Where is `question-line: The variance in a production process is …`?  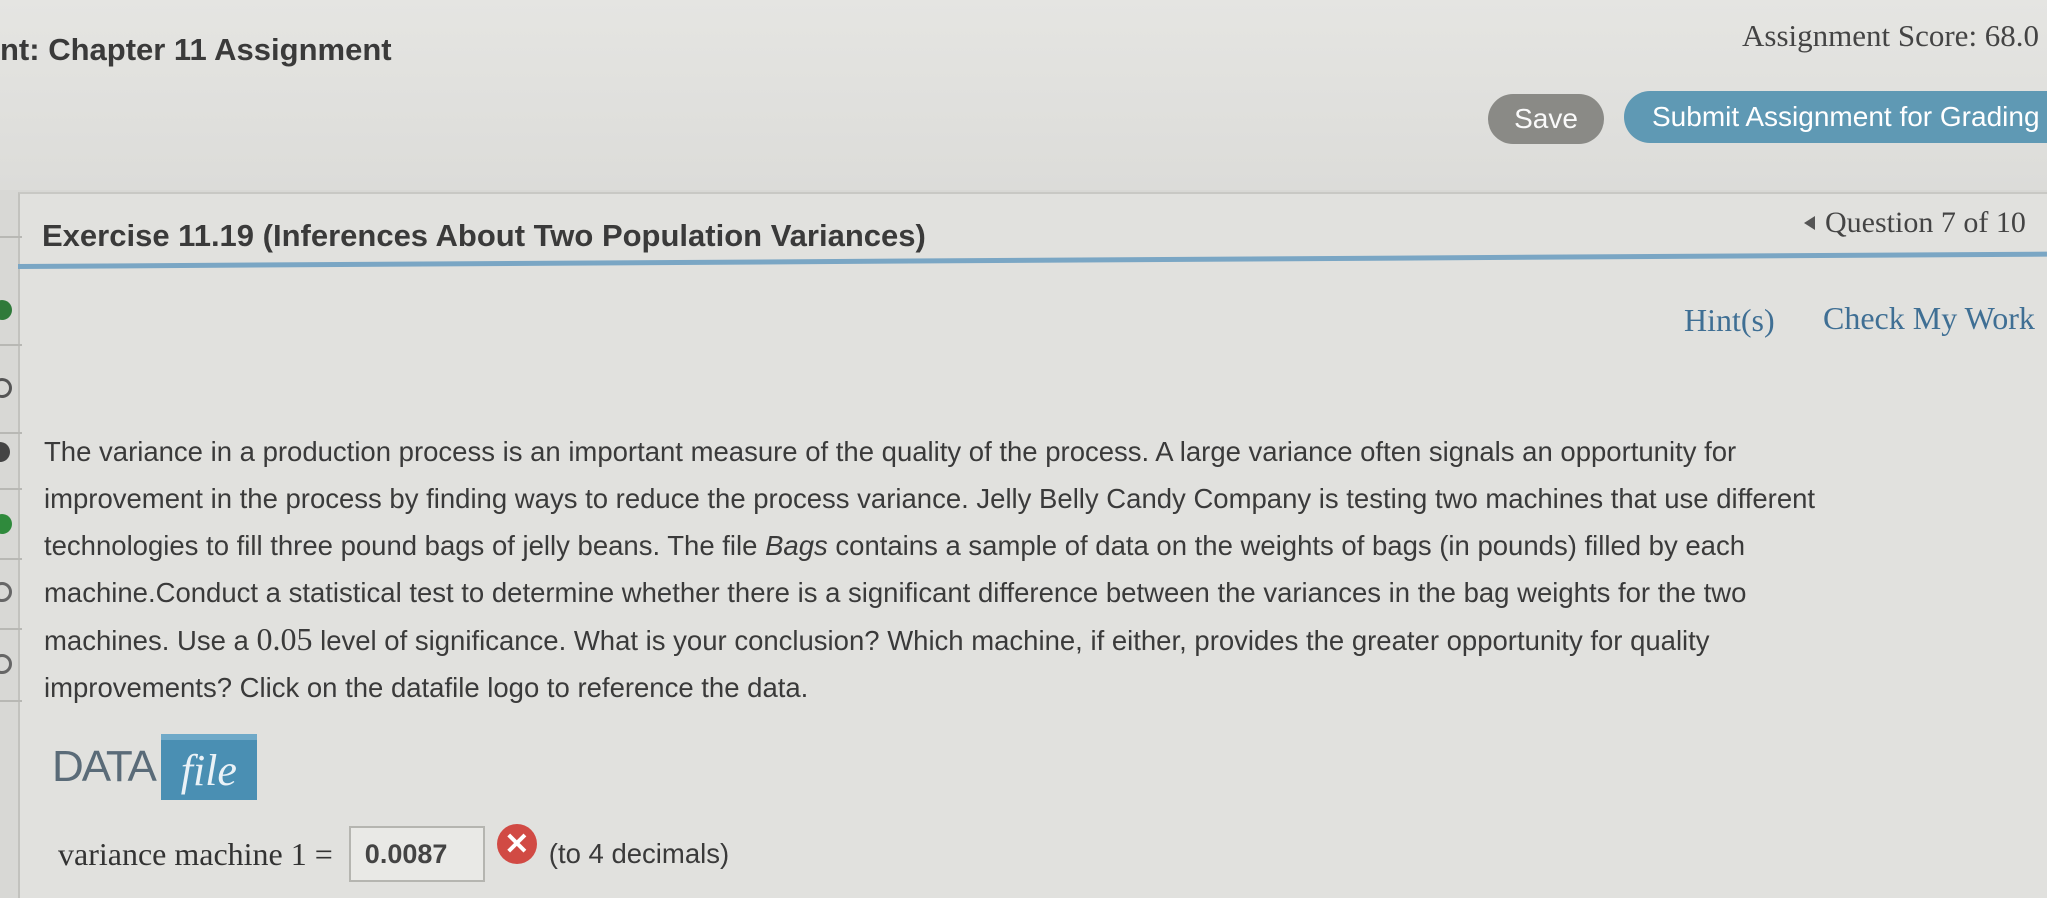
question-line: The variance in a production process is … is located at coordinates (890, 451).